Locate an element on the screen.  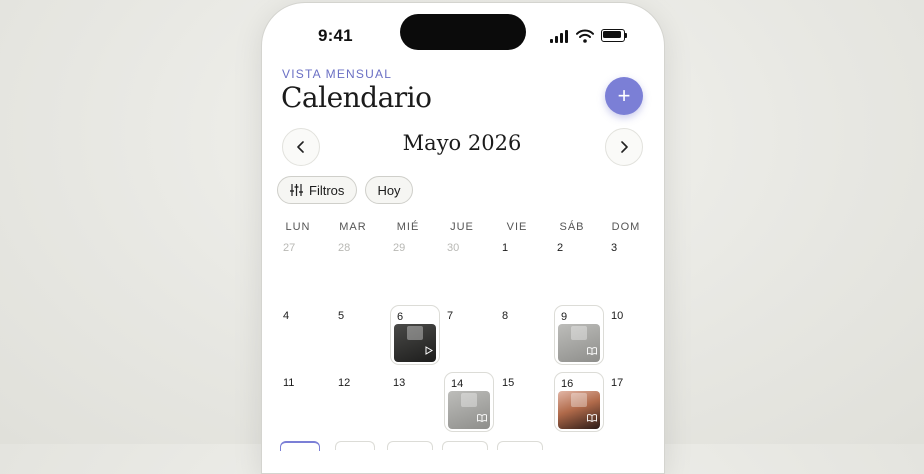
calendar-day: 4 is located at coordinates (286, 316).